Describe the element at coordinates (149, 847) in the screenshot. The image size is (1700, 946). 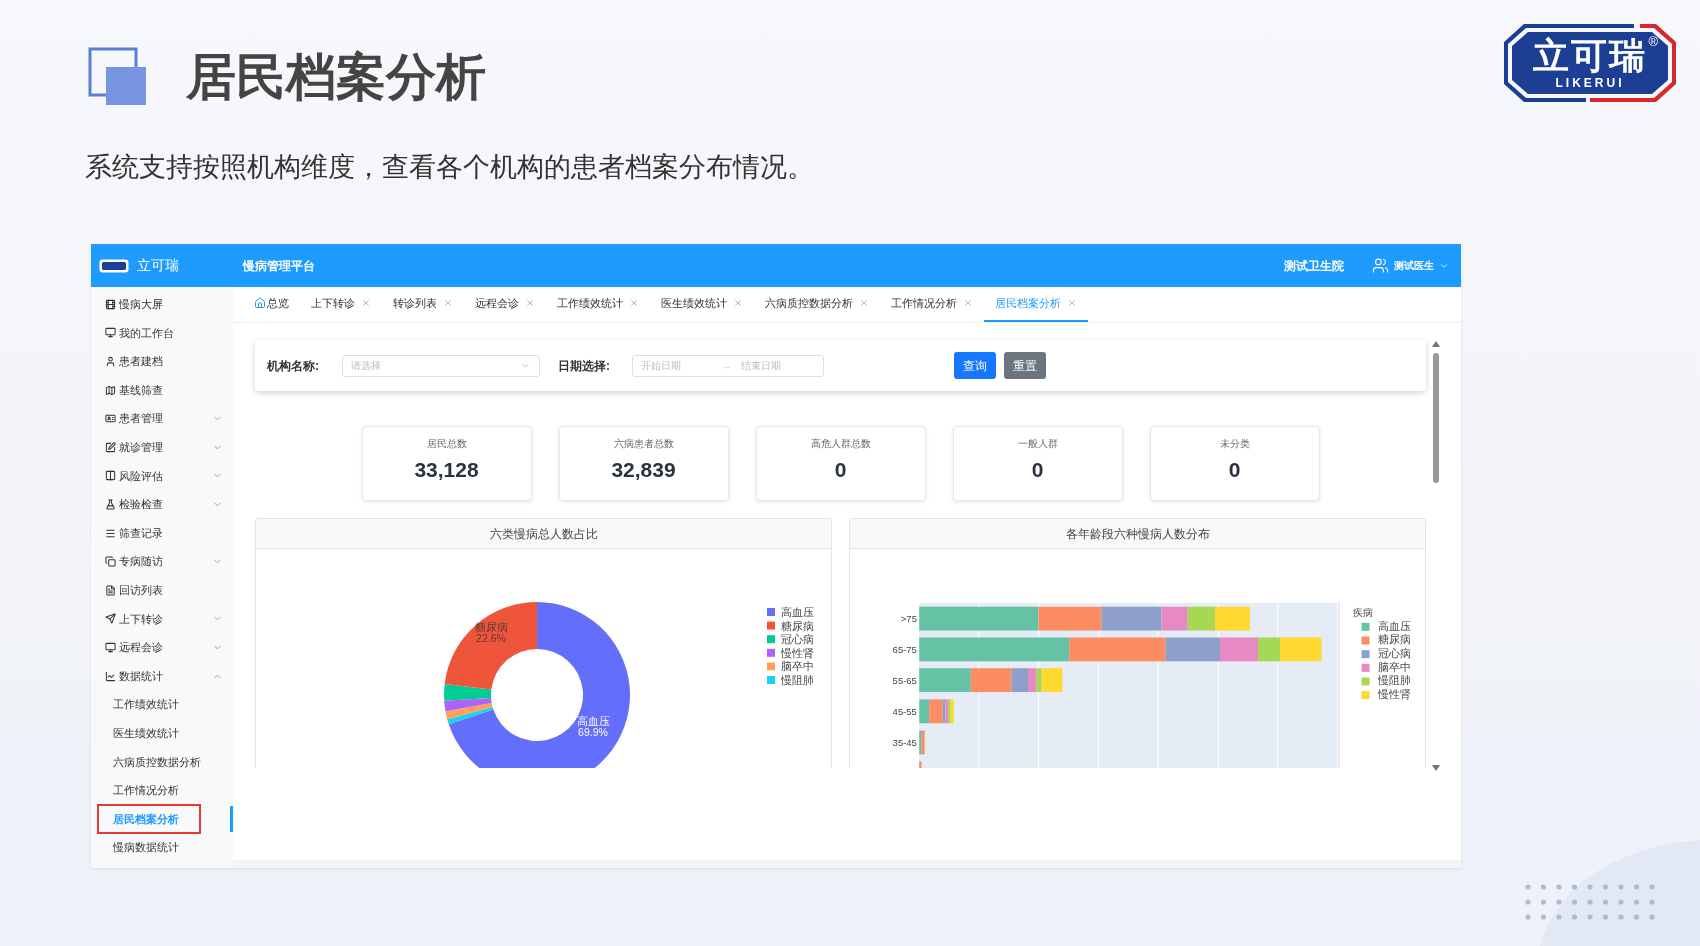
I see `submenu-item: 慢病数据统计` at that location.